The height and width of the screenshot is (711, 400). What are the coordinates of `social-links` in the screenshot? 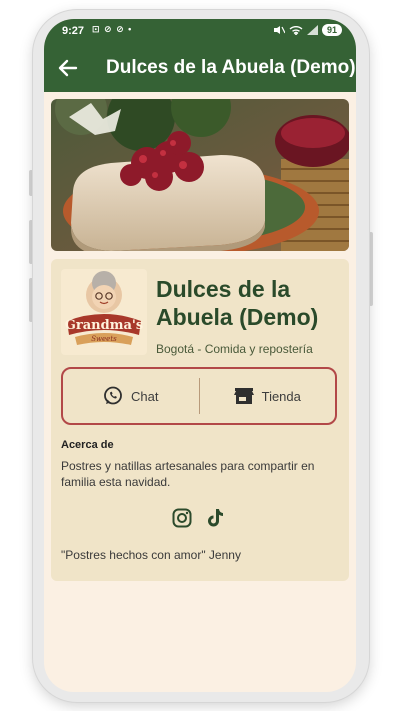 It's located at (199, 518).